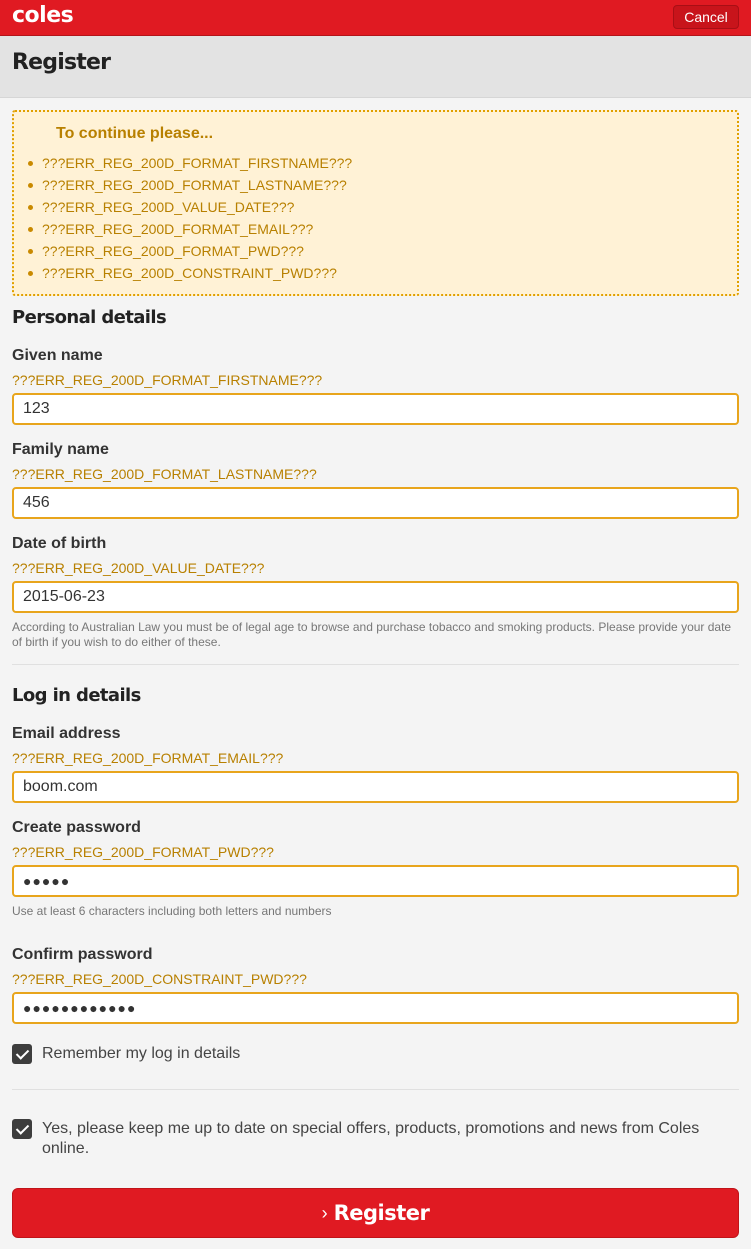  What do you see at coordinates (76, 827) in the screenshot?
I see `password-label: Create password` at bounding box center [76, 827].